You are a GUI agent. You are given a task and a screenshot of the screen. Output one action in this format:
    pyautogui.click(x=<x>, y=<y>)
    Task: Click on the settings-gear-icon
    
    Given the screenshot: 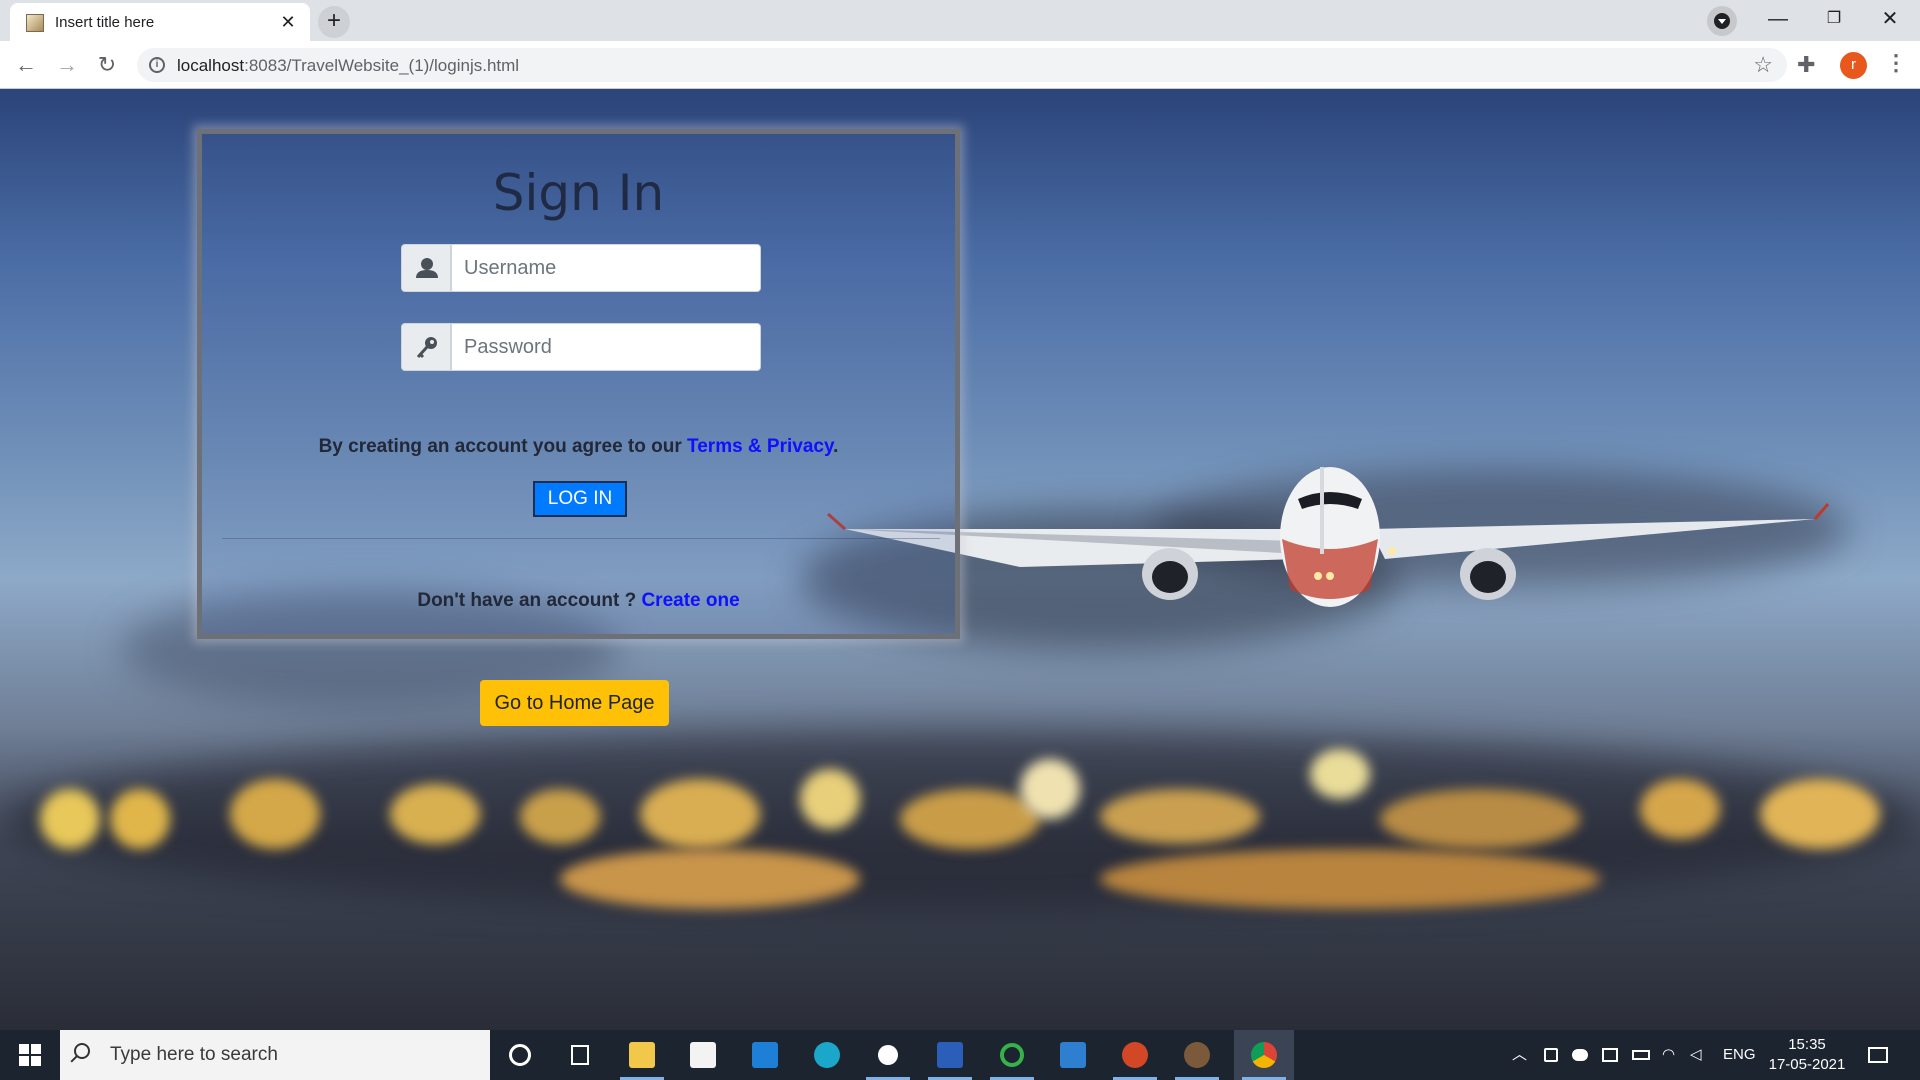 What is the action you would take?
    pyautogui.click(x=888, y=1055)
    